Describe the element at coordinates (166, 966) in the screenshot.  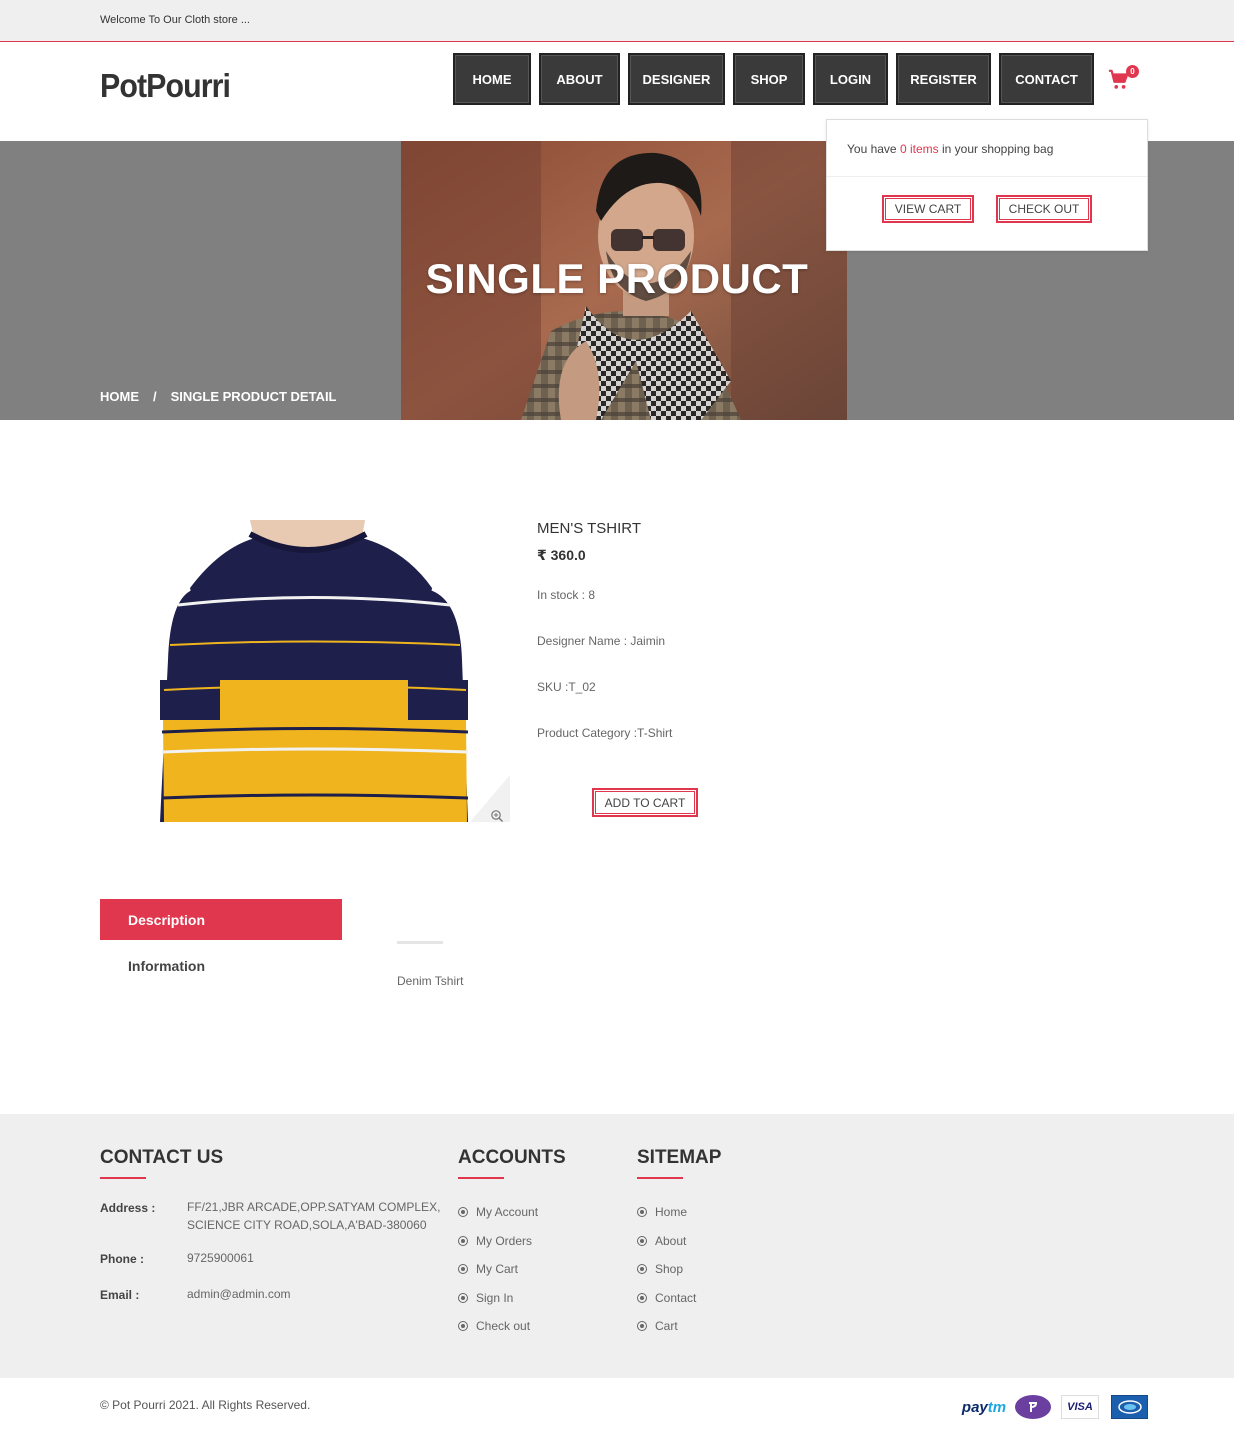
I see `tab-information: Information` at that location.